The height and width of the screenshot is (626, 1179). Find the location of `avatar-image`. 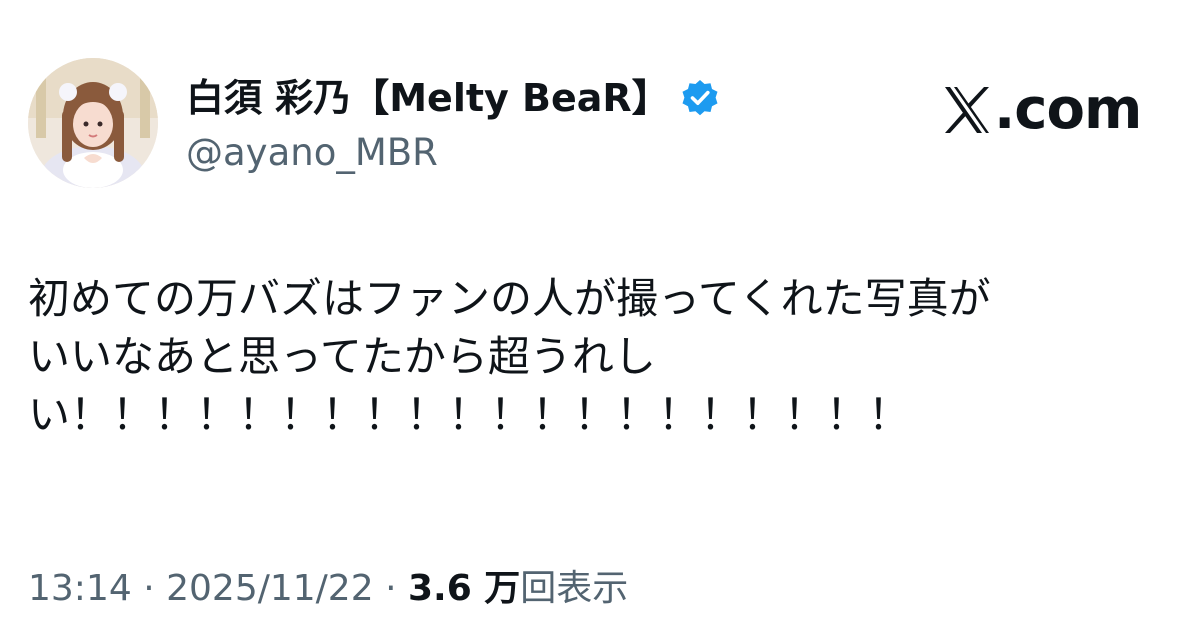

avatar-image is located at coordinates (93, 123).